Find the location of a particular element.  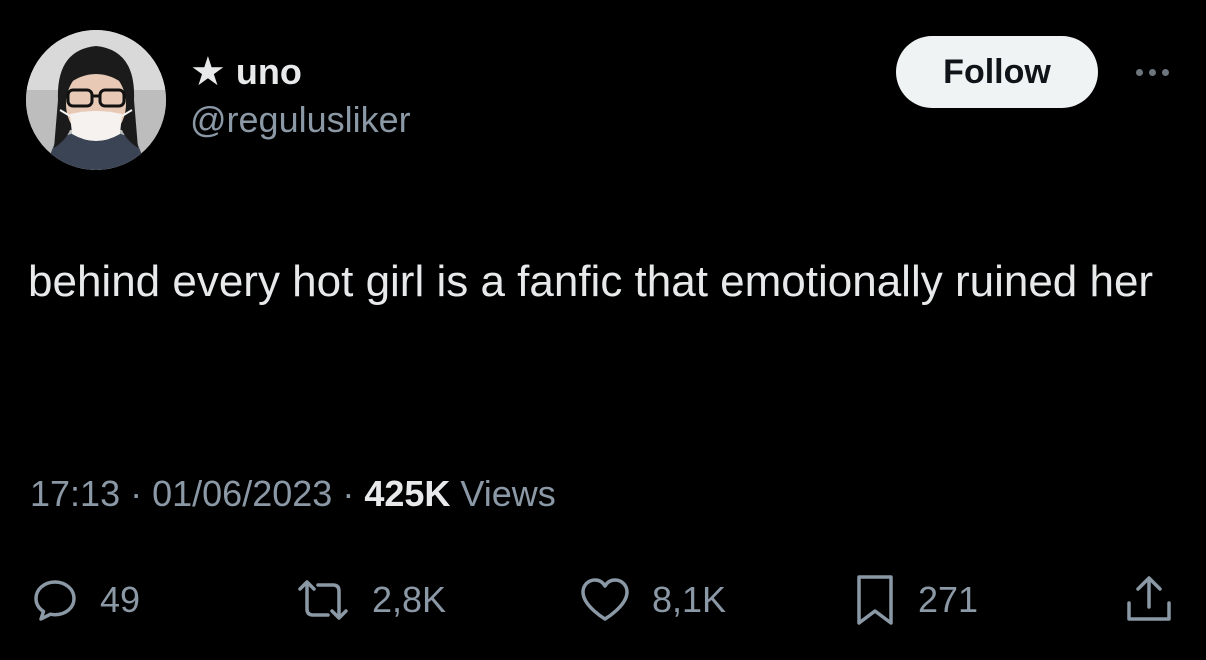

share-button is located at coordinates (1149, 600).